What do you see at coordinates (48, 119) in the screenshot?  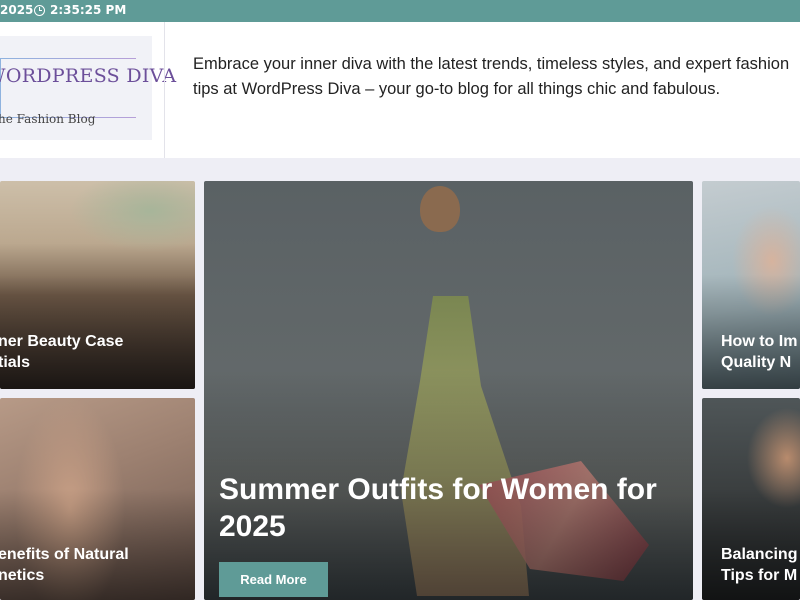 I see `logo-subtitle: The Fashion Blog` at bounding box center [48, 119].